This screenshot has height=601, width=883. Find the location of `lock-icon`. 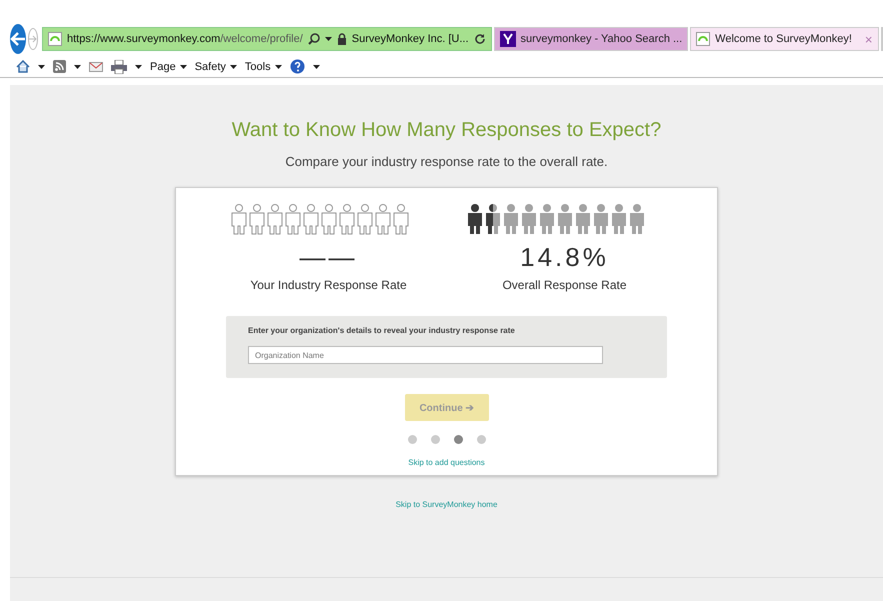

lock-icon is located at coordinates (341, 39).